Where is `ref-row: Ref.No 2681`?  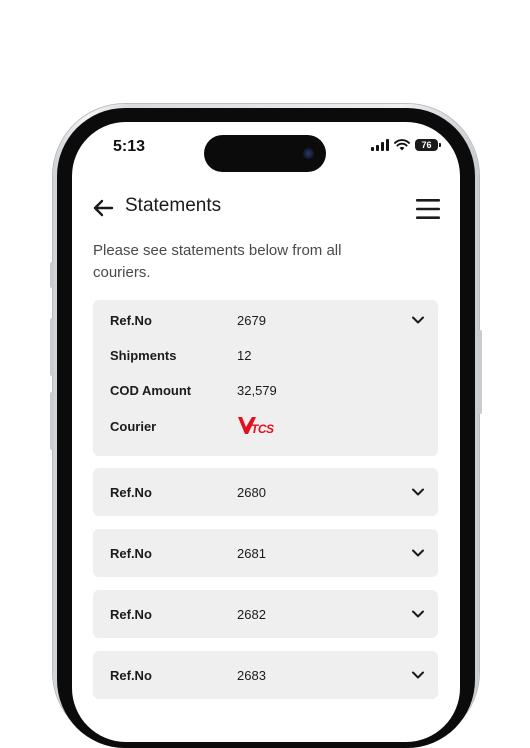
ref-row: Ref.No 2681 is located at coordinates (188, 553).